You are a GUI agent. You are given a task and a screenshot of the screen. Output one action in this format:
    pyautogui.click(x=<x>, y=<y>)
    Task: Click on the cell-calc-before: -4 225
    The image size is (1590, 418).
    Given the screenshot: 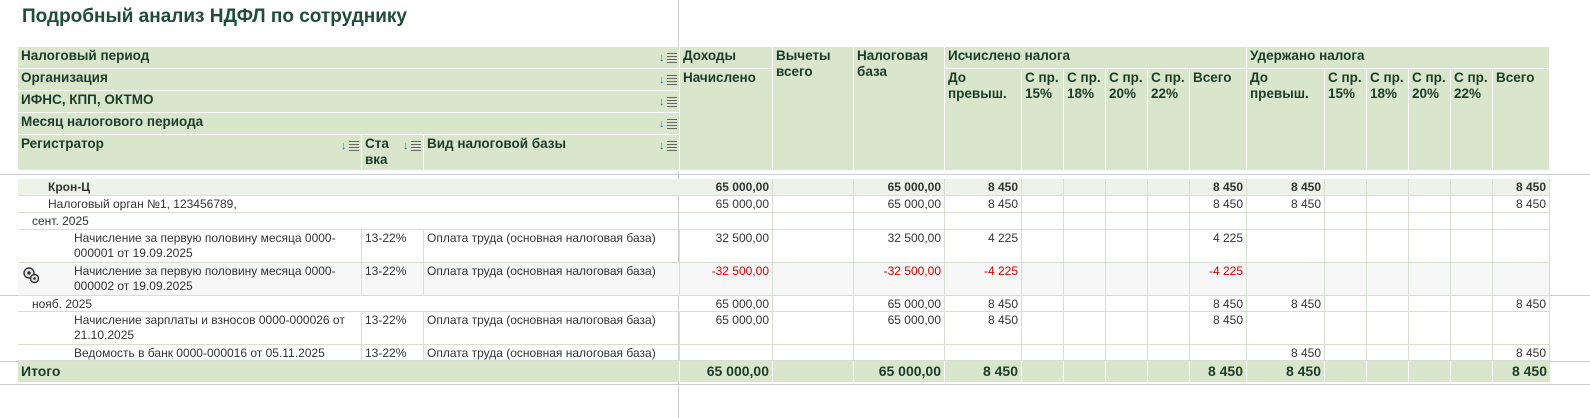 What is the action you would take?
    pyautogui.click(x=983, y=279)
    